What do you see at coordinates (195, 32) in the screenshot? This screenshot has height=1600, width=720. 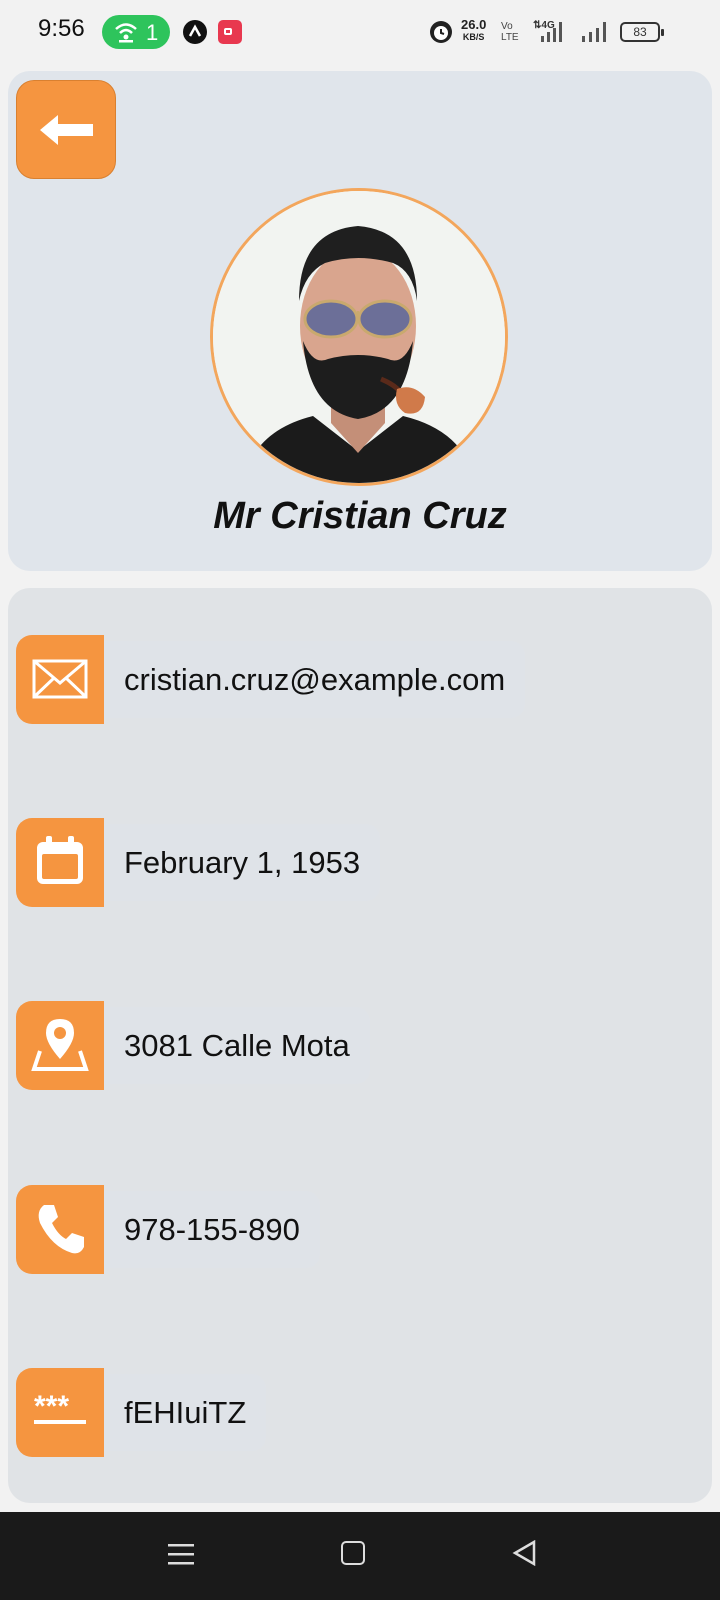 I see `app-notification-icon` at bounding box center [195, 32].